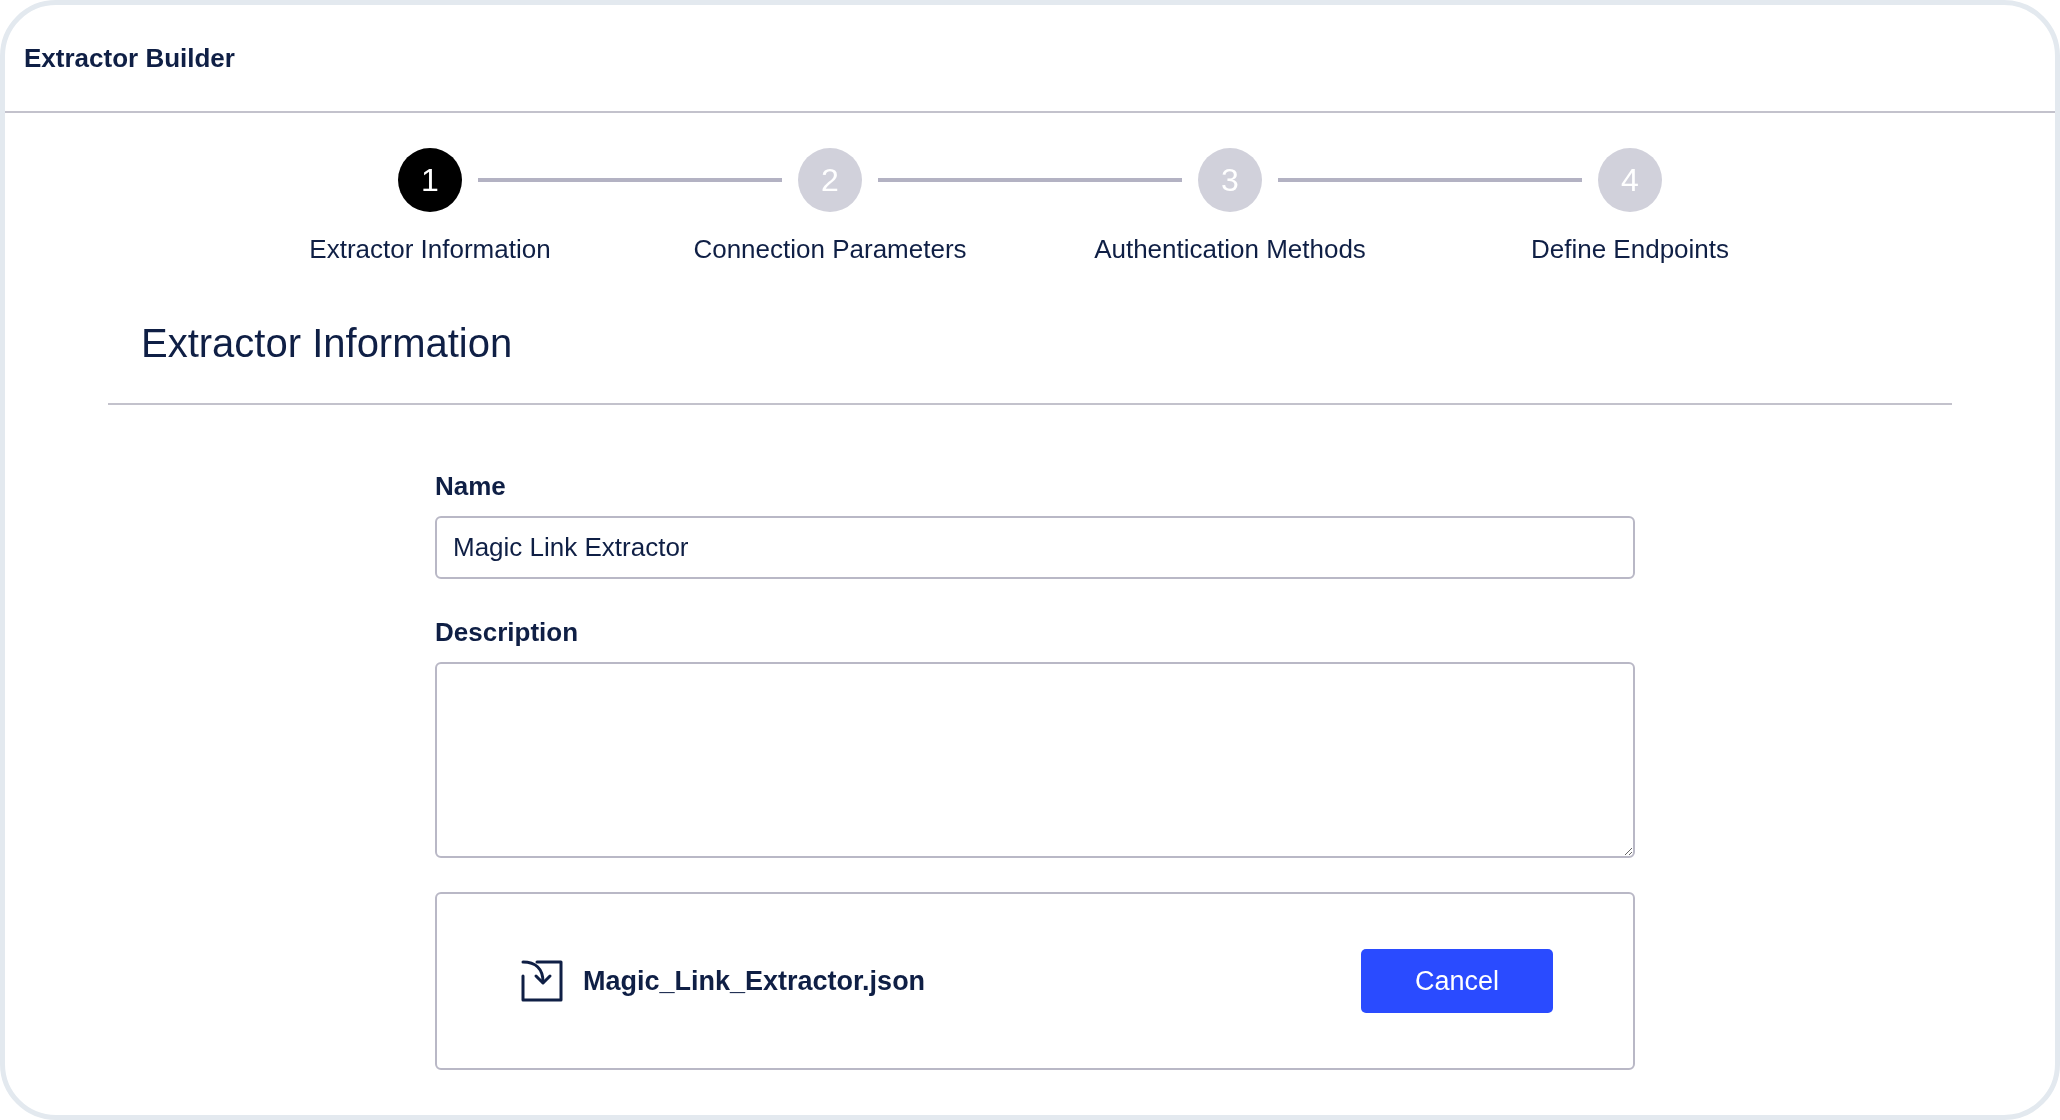  Describe the element at coordinates (830, 249) in the screenshot. I see `step-label: Connection Parameters` at that location.